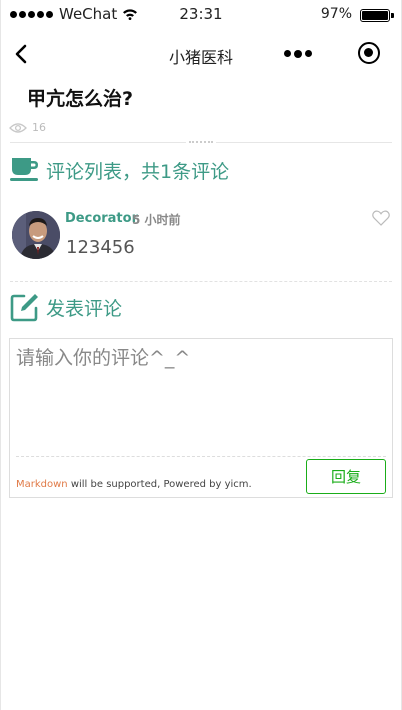 The width and height of the screenshot is (402, 710). Describe the element at coordinates (346, 476) in the screenshot. I see `reply-button: 回复` at that location.